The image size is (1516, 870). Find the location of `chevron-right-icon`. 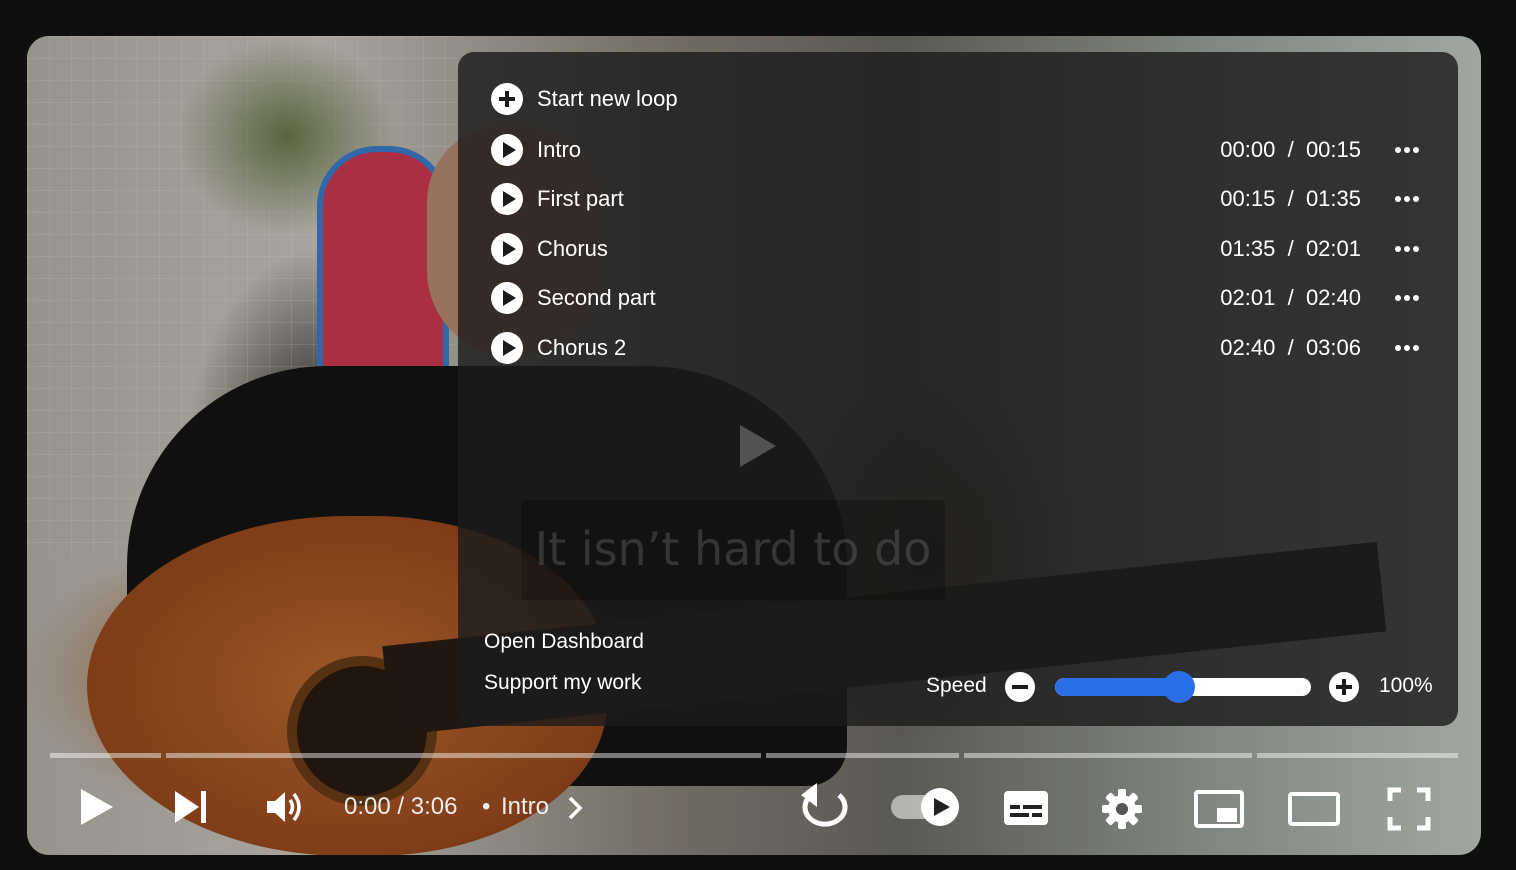

chevron-right-icon is located at coordinates (575, 808).